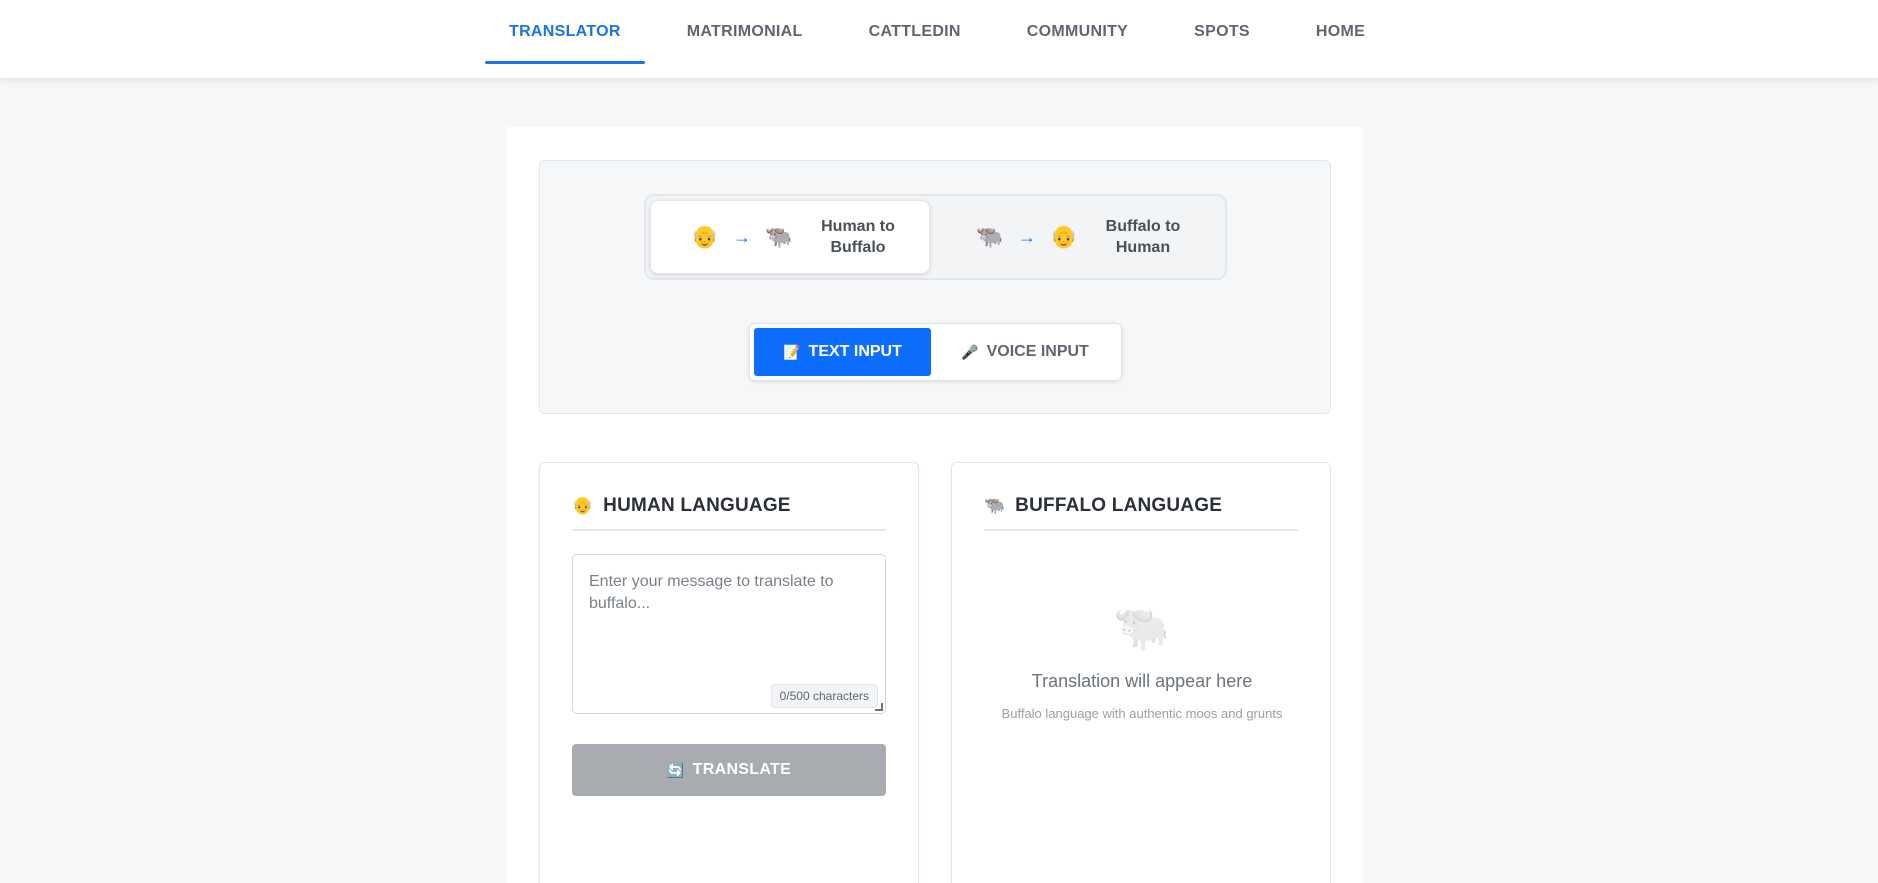 This screenshot has width=1878, height=883. I want to click on resize-handle, so click(879, 707).